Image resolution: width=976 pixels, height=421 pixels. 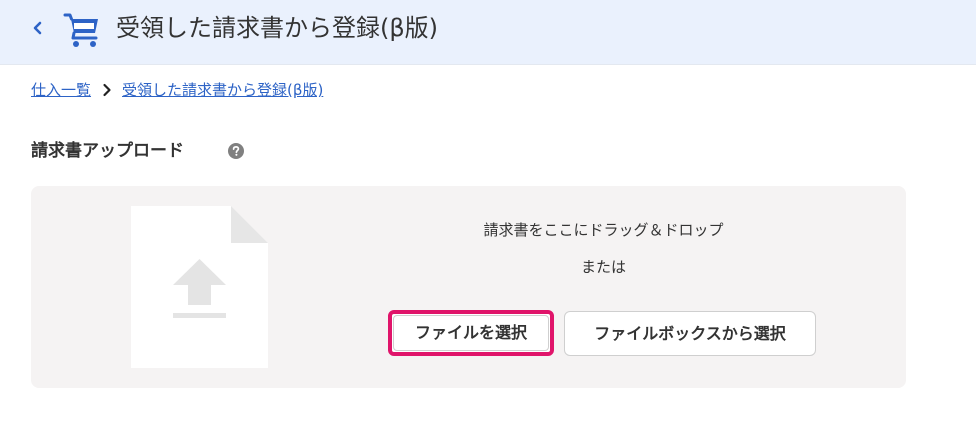 I want to click on or-text: または, so click(x=603, y=267).